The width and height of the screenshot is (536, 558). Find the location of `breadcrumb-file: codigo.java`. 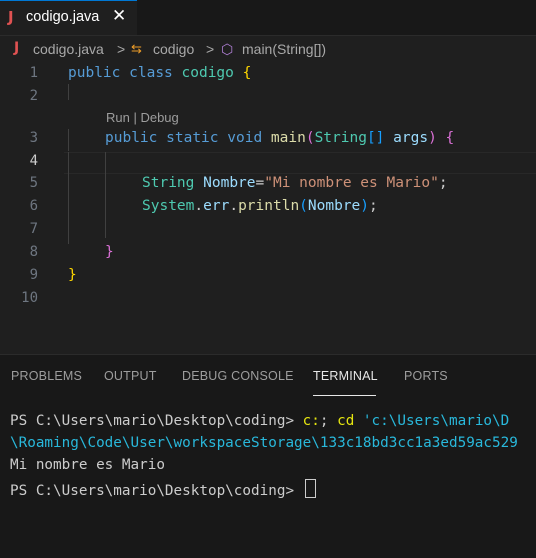

breadcrumb-file: codigo.java is located at coordinates (68, 49).